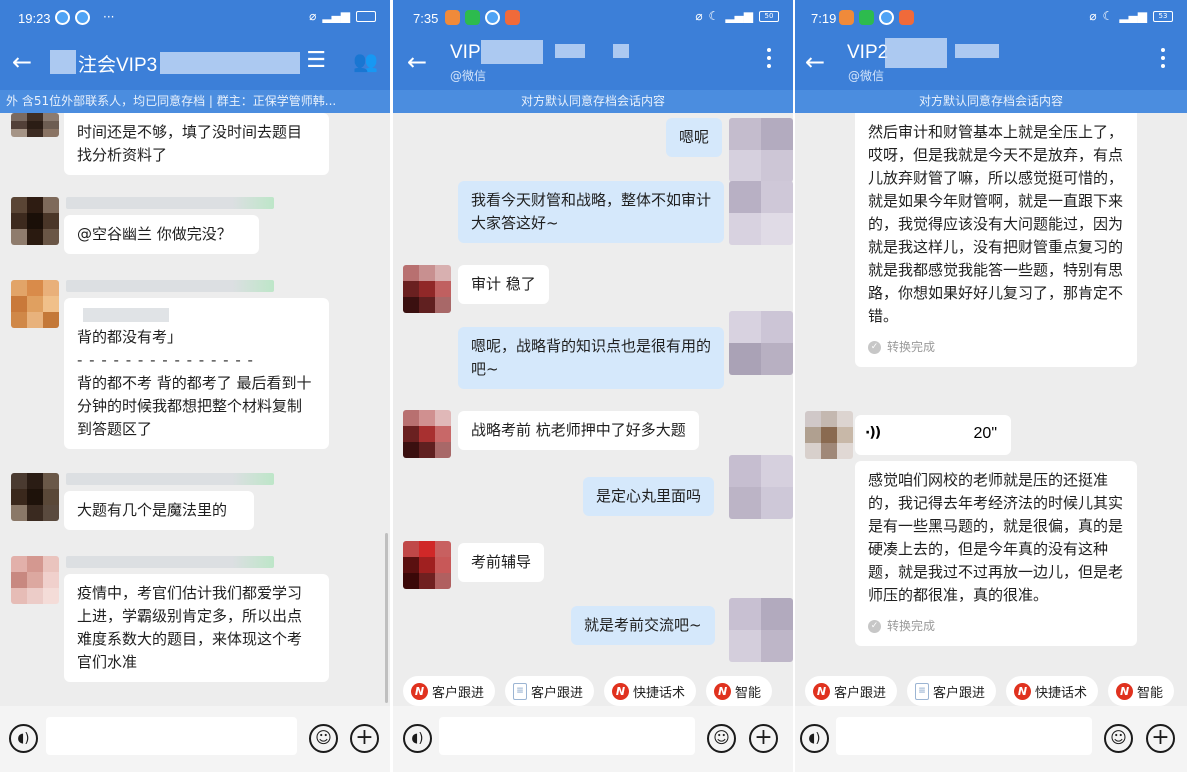  Describe the element at coordinates (933, 435) in the screenshot. I see `voice-message: ·)) 20"` at that location.